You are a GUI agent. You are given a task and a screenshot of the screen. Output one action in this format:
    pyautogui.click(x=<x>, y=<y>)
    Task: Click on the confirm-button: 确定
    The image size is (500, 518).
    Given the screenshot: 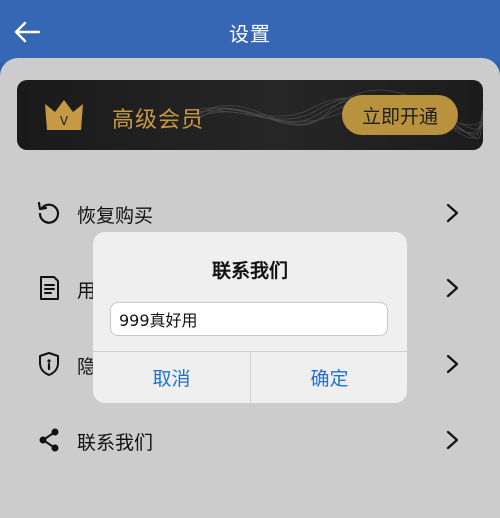 What is the action you would take?
    pyautogui.click(x=329, y=377)
    